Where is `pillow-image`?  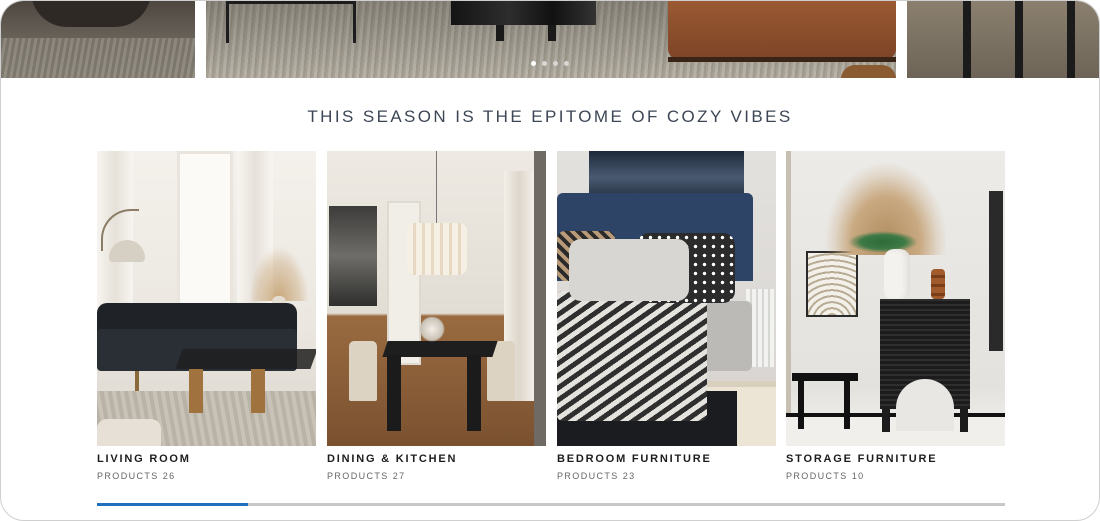
pillow-image is located at coordinates (629, 270).